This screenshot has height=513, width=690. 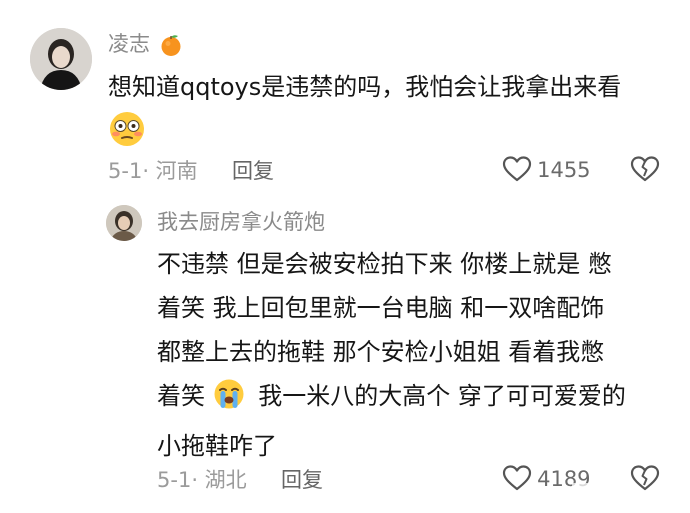 I want to click on comment-location: 河南, so click(x=176, y=171).